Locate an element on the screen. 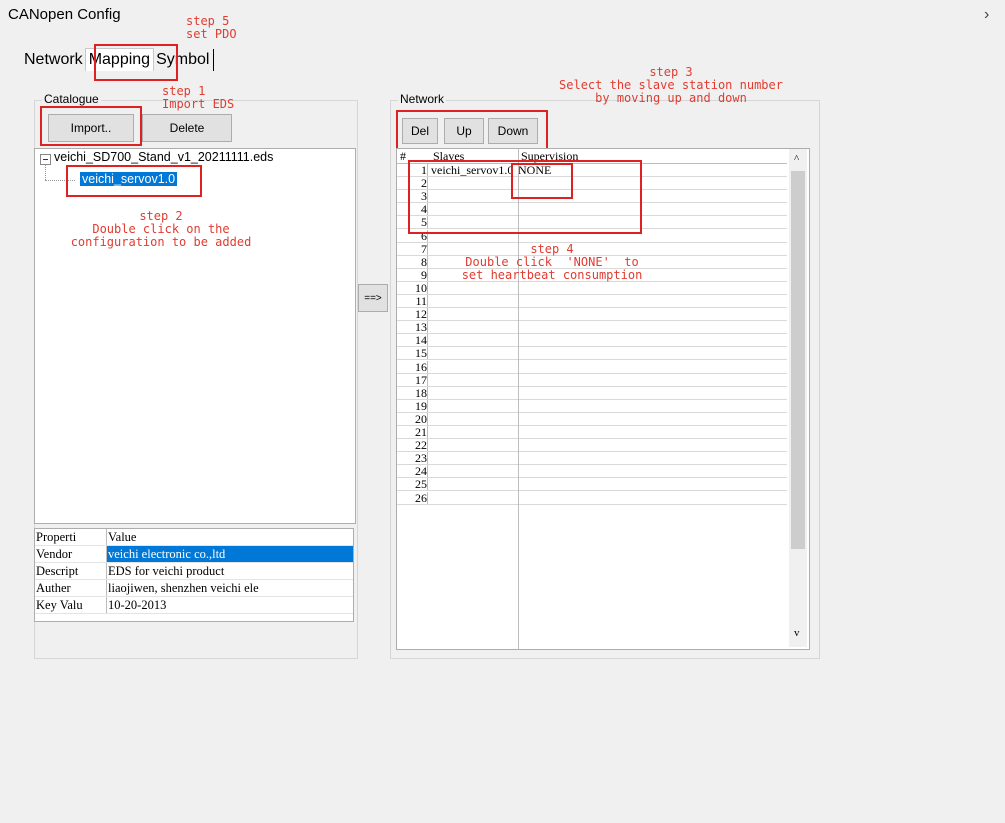 This screenshot has width=1005, height=823. table-row: 26 is located at coordinates (592, 498).